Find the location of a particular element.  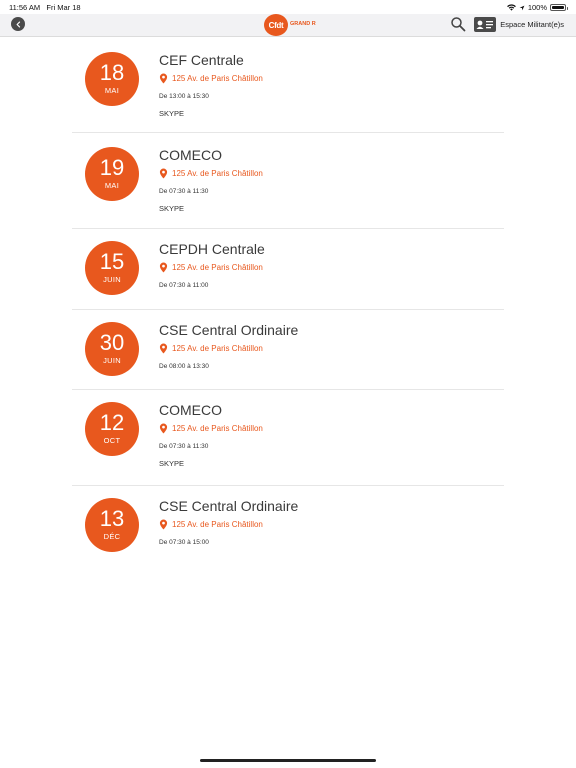

member-card-icon is located at coordinates (485, 24).